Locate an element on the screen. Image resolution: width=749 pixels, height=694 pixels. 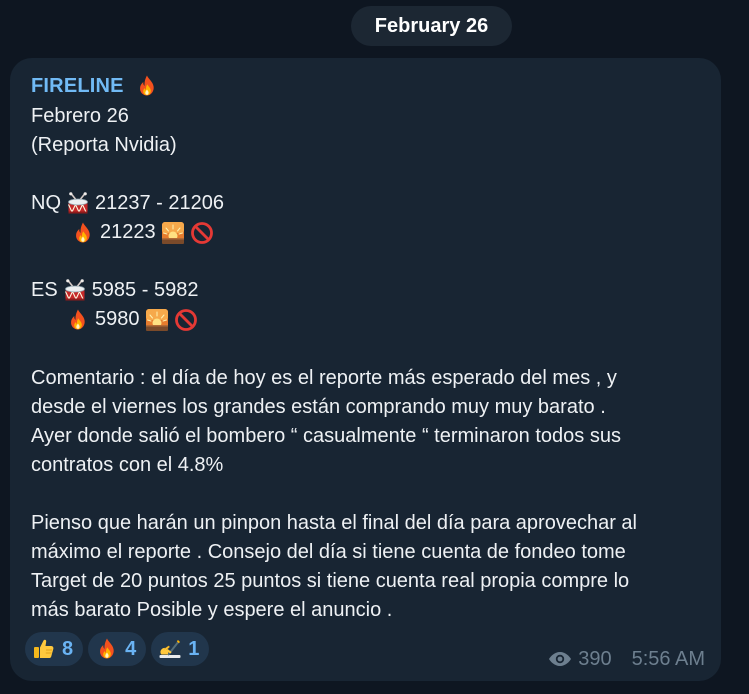
nq-range-line: NQ 21237 - 21206 is located at coordinates (127, 203).